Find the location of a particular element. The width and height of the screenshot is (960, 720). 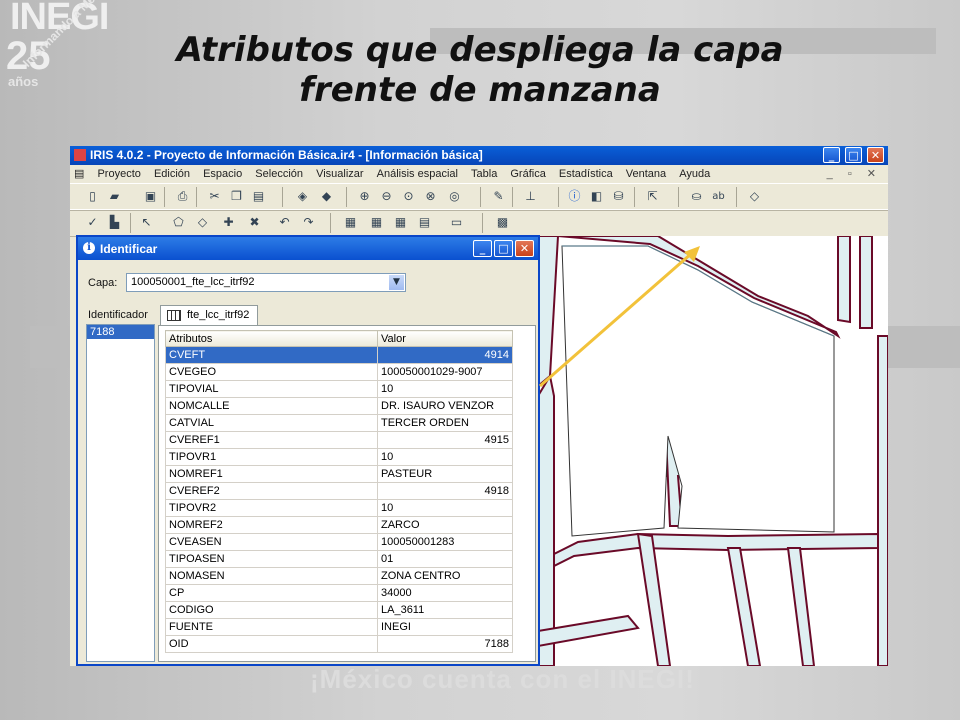

attribute-name-cell: CP is located at coordinates (271, 593).